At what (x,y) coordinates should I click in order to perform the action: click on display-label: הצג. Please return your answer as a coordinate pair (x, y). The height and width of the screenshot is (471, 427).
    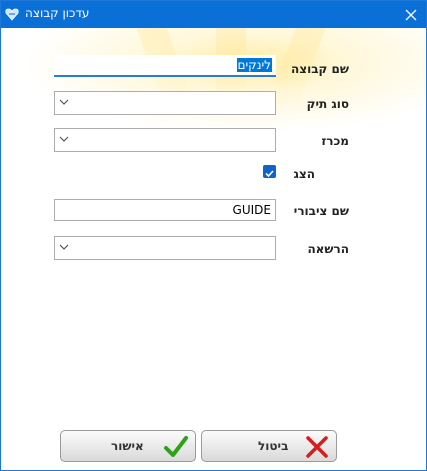
    Looking at the image, I should click on (304, 174).